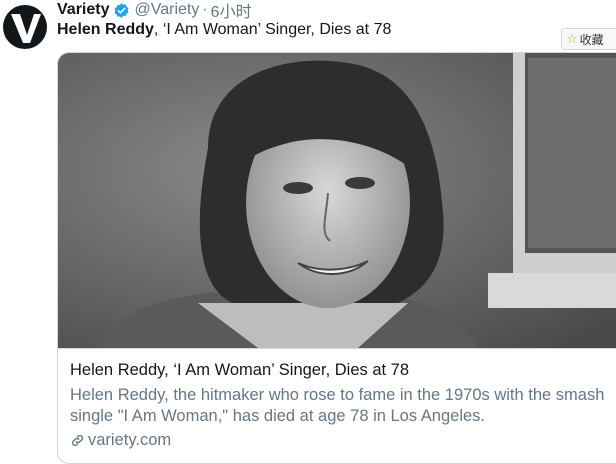 This screenshot has height=464, width=616. Describe the element at coordinates (591, 39) in the screenshot. I see `bookmark-label: 收藏` at that location.